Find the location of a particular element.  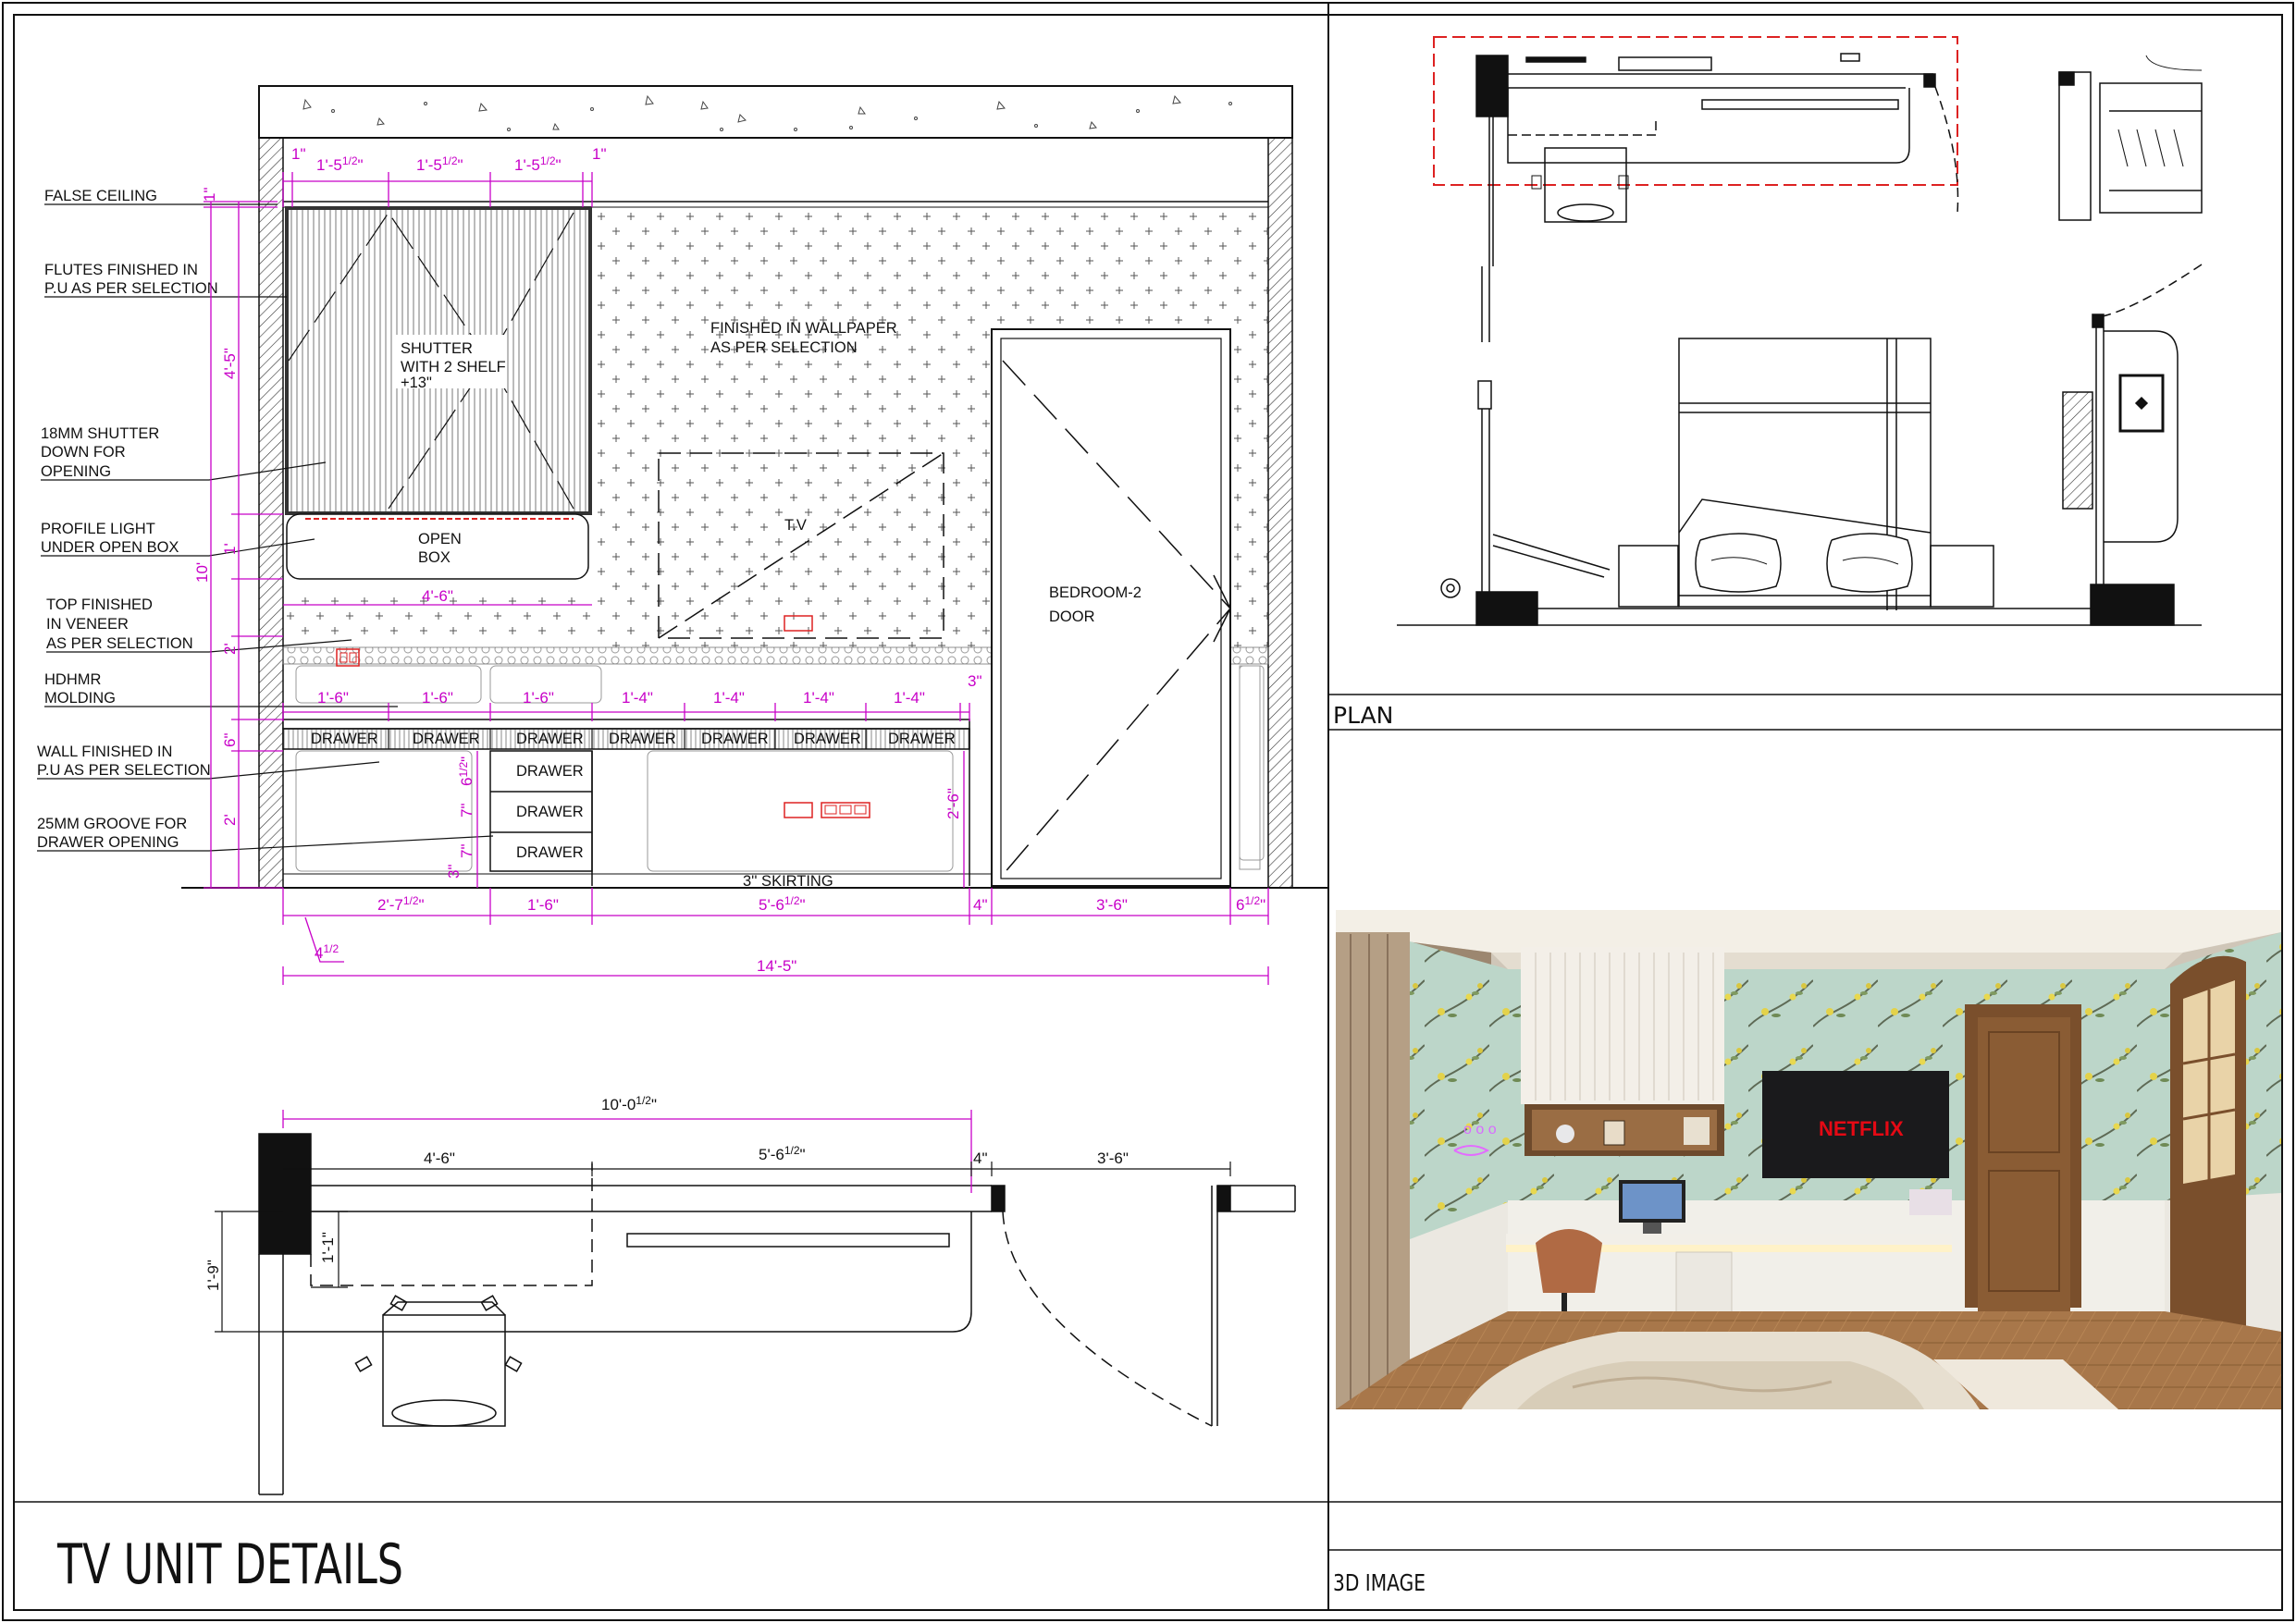

svg-text: 10'-01/2" is located at coordinates (629, 1103).